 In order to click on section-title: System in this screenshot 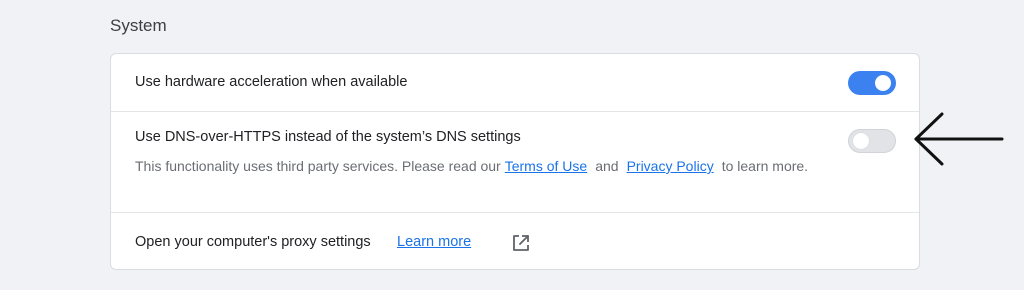, I will do `click(138, 25)`.